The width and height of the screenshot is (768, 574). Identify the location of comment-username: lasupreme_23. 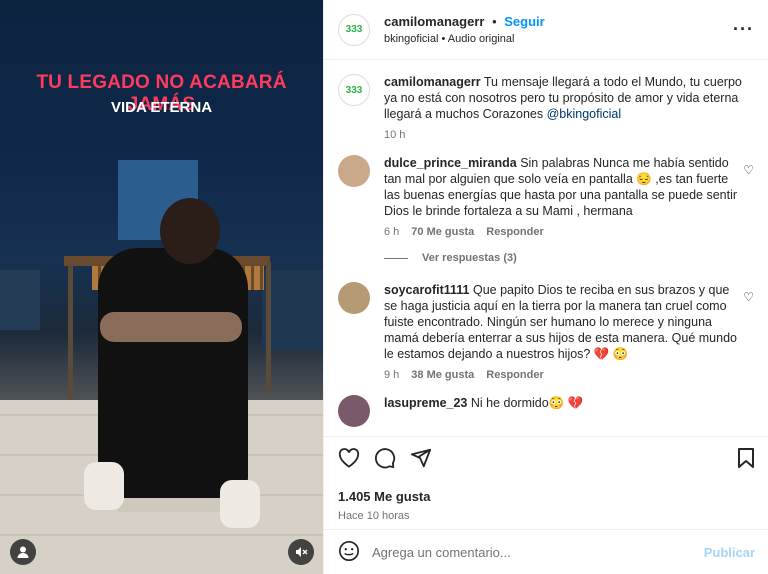
(425, 403).